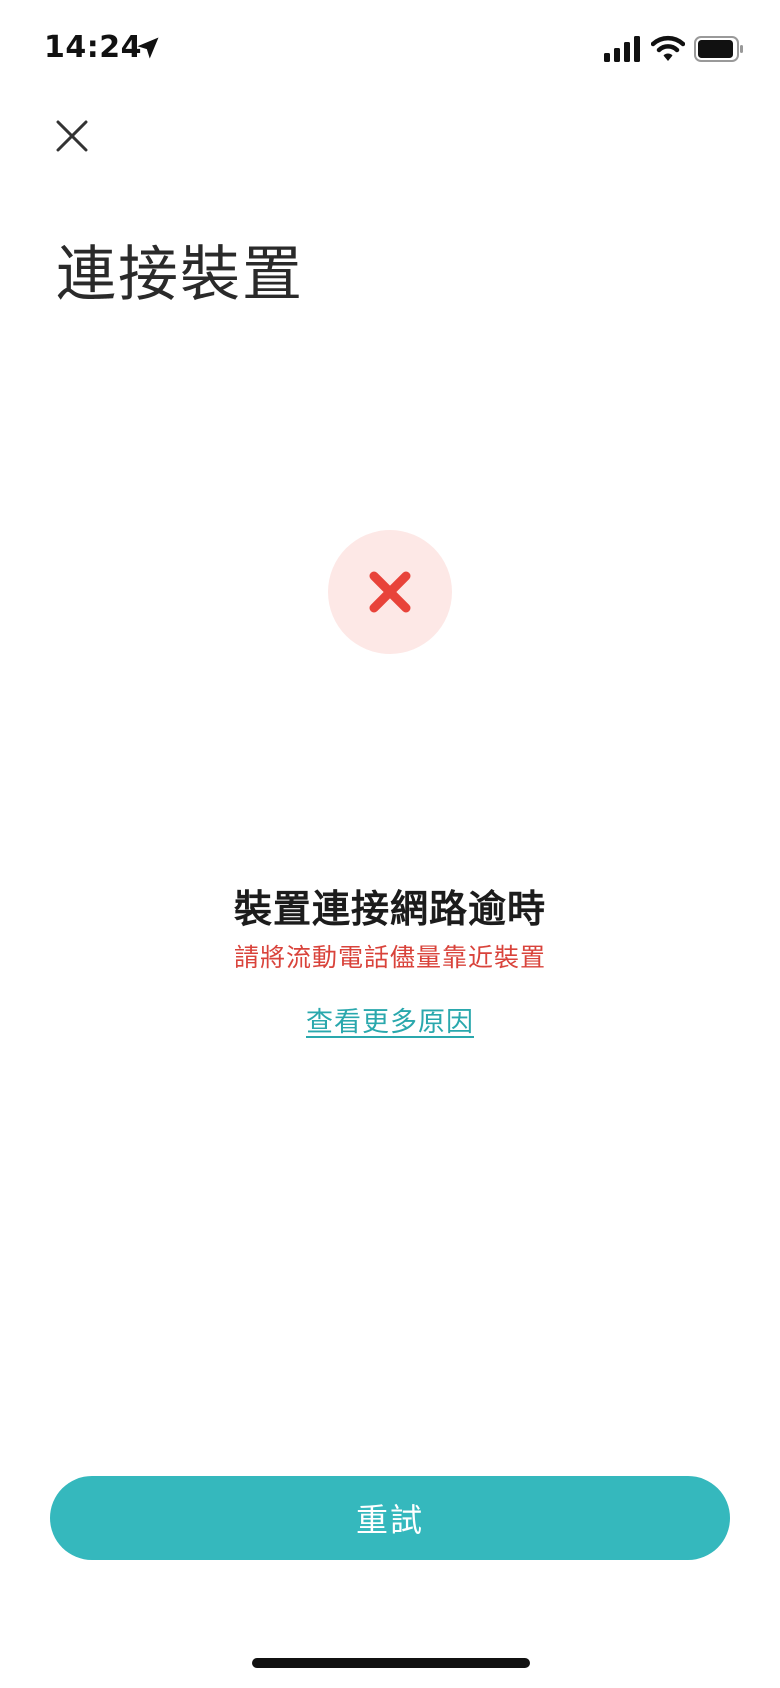 The width and height of the screenshot is (780, 1688). I want to click on cellular-signal-icon, so click(622, 49).